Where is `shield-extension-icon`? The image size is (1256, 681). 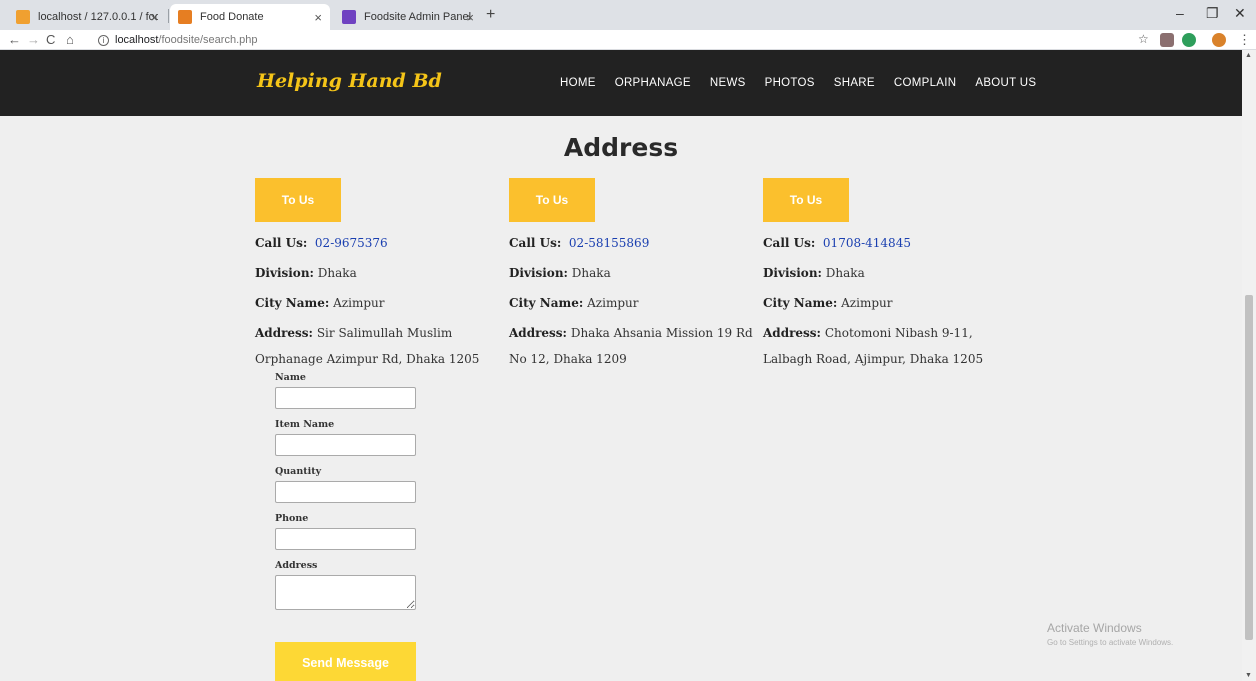
shield-extension-icon is located at coordinates (1189, 40).